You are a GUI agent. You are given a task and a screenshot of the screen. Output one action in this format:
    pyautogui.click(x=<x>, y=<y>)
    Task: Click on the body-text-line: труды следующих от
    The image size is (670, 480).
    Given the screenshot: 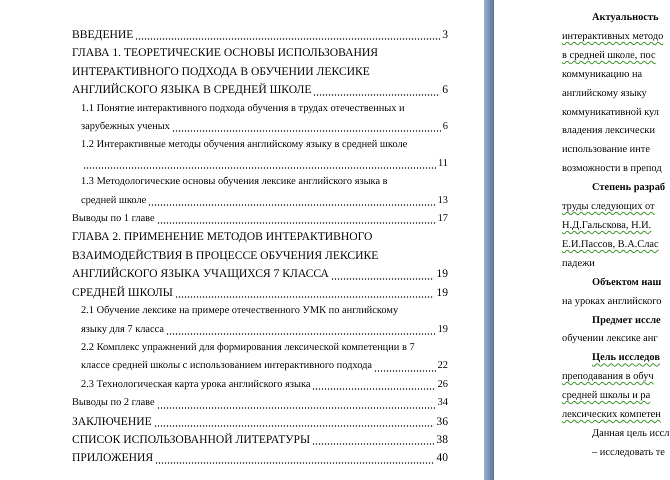 What is the action you would take?
    pyautogui.click(x=608, y=207)
    